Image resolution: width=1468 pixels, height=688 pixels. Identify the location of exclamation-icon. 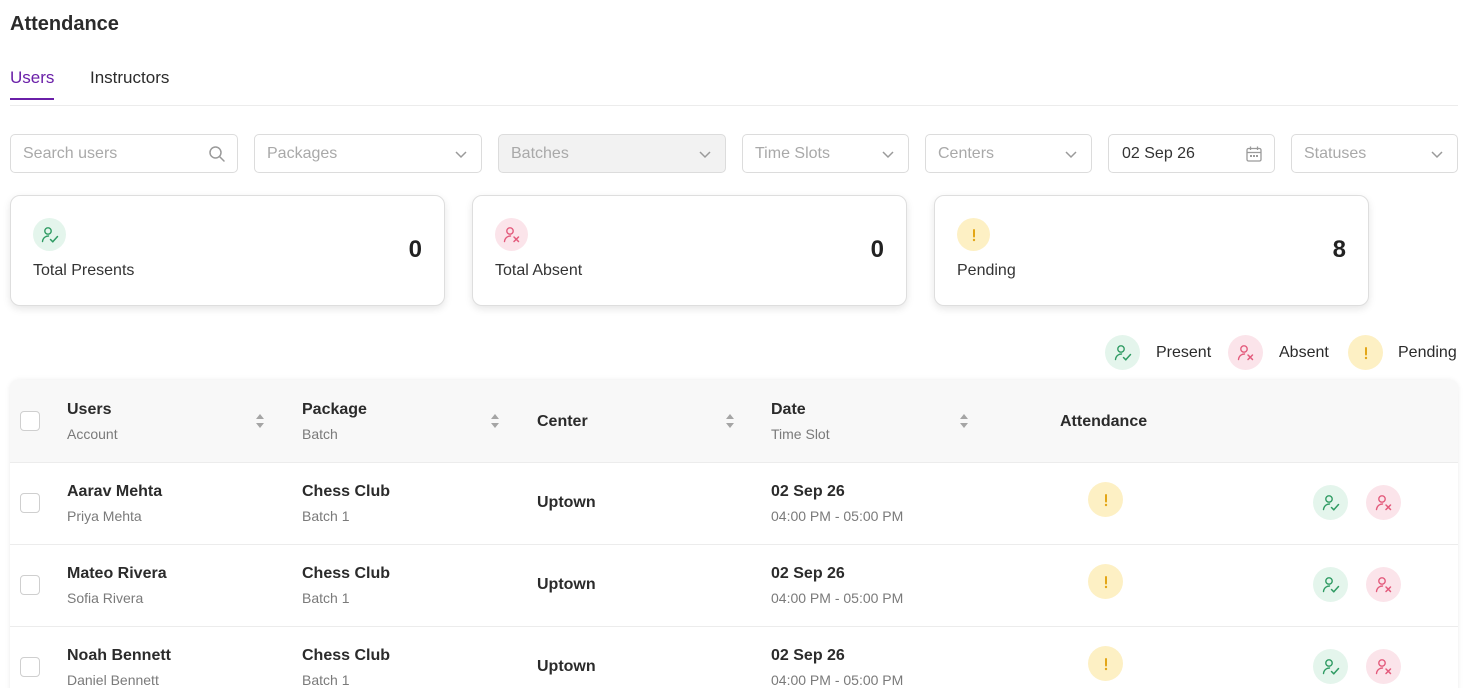
(973, 234).